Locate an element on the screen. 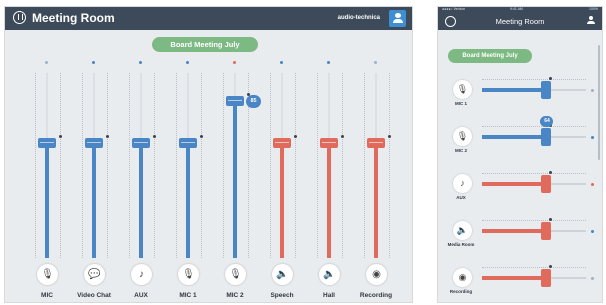 This screenshot has width=606, height=305. user-icon is located at coordinates (590, 20).